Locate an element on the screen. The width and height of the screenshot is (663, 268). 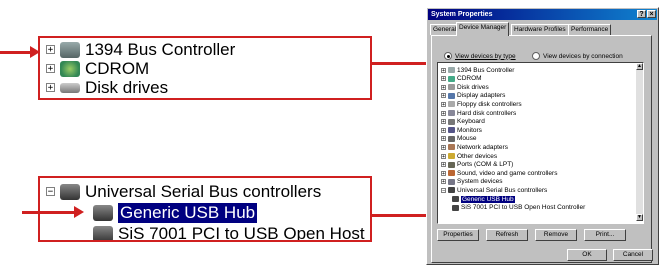
device-tree-row: Generic USB Hub is located at coordinates (483, 199).